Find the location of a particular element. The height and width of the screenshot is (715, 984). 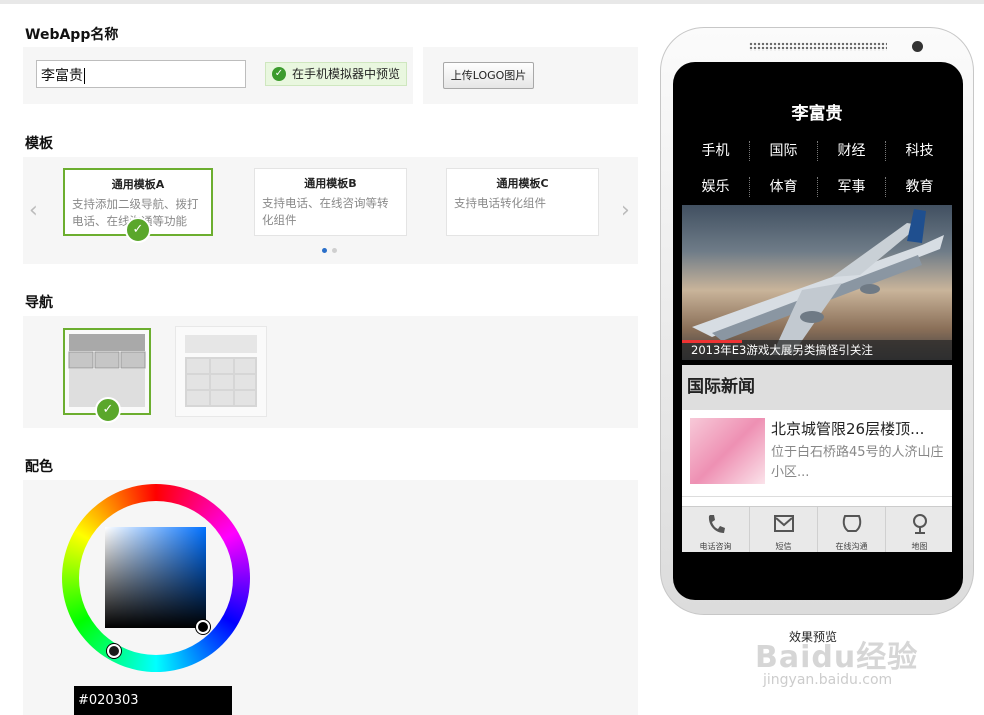

template-desc: 支持电话转化组件 is located at coordinates (500, 203).